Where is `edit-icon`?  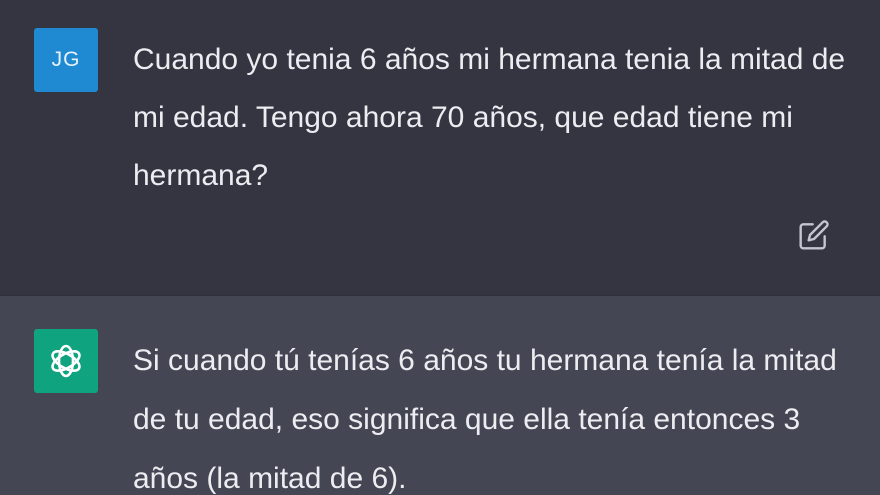 edit-icon is located at coordinates (814, 235).